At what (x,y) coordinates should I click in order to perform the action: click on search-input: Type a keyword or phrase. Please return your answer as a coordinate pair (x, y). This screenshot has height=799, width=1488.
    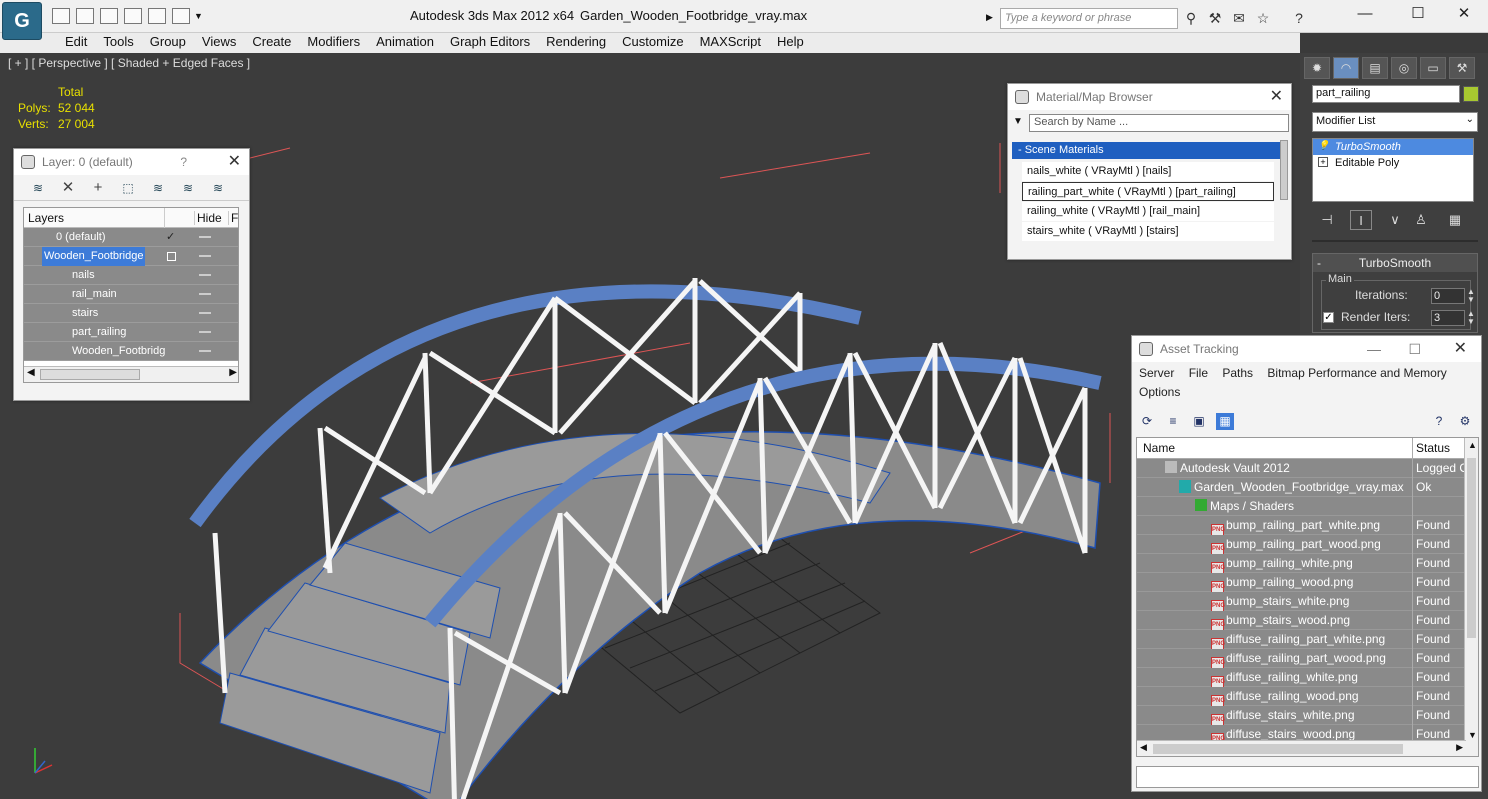
    Looking at the image, I should click on (1089, 18).